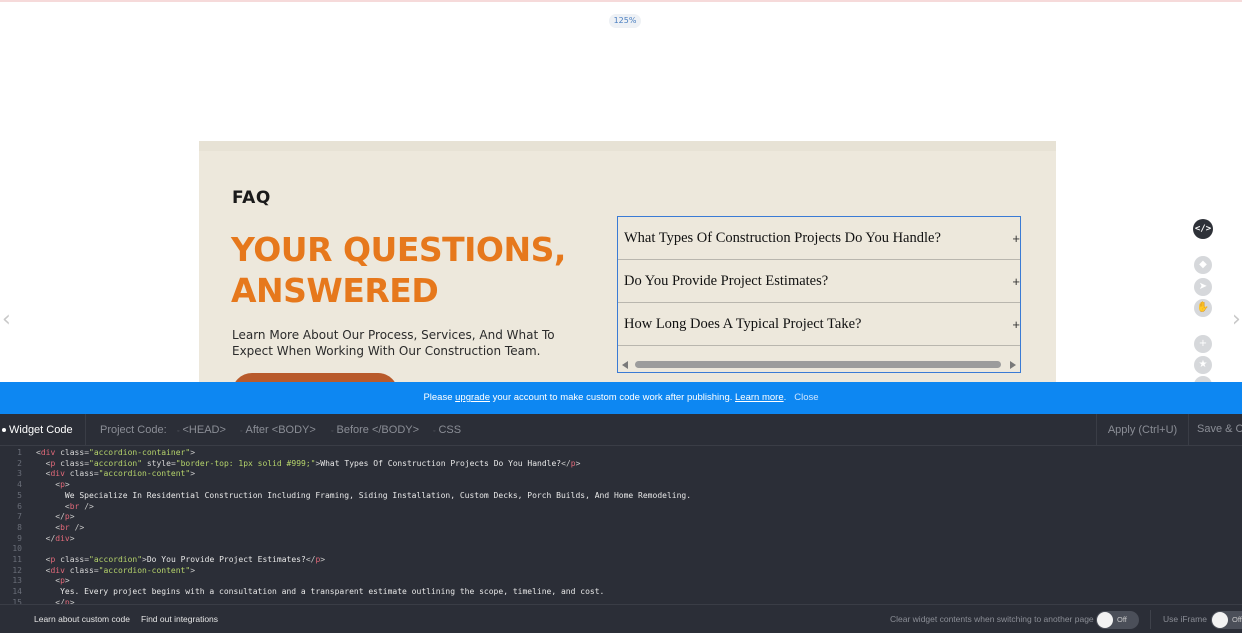 Image resolution: width=1242 pixels, height=633 pixels. What do you see at coordinates (819, 324) in the screenshot?
I see `accordion-item: How Long Does A Typical Project Take? +` at bounding box center [819, 324].